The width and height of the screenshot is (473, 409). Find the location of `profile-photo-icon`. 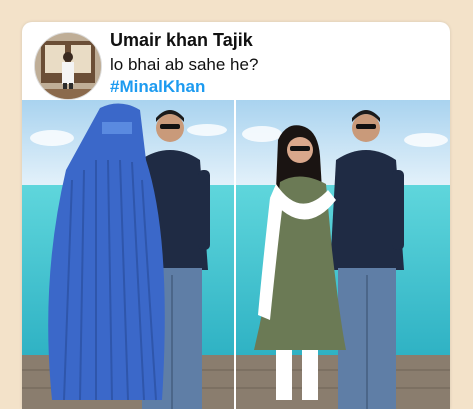

profile-photo-icon is located at coordinates (68, 66).